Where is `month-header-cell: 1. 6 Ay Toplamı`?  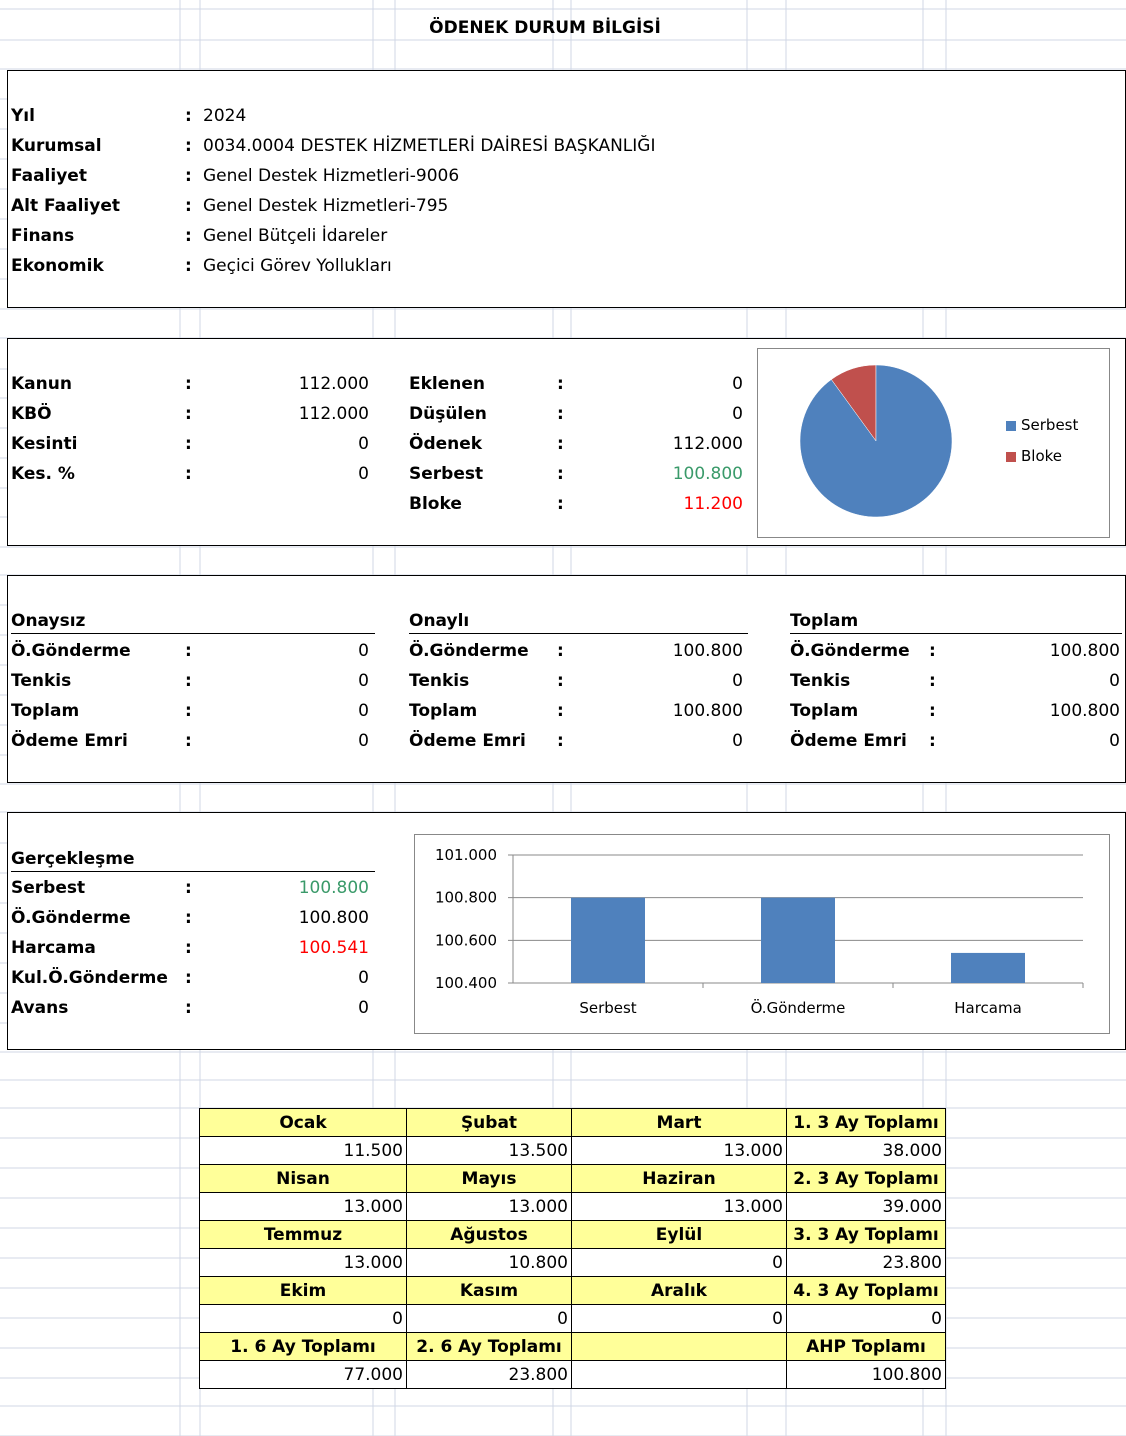
month-header-cell: 1. 6 Ay Toplamı is located at coordinates (303, 1346).